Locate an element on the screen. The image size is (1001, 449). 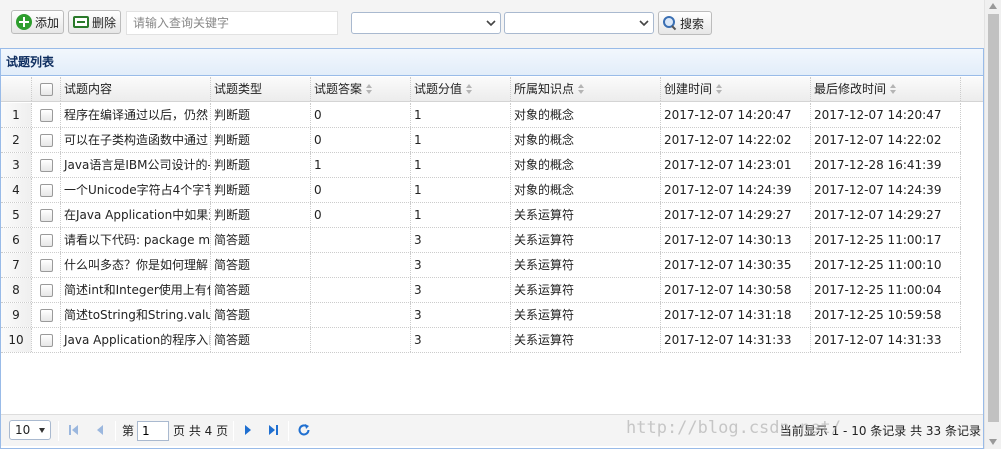
record-info: 当前显示 1 - 10 条记录 共 33 条记录 is located at coordinates (880, 431).